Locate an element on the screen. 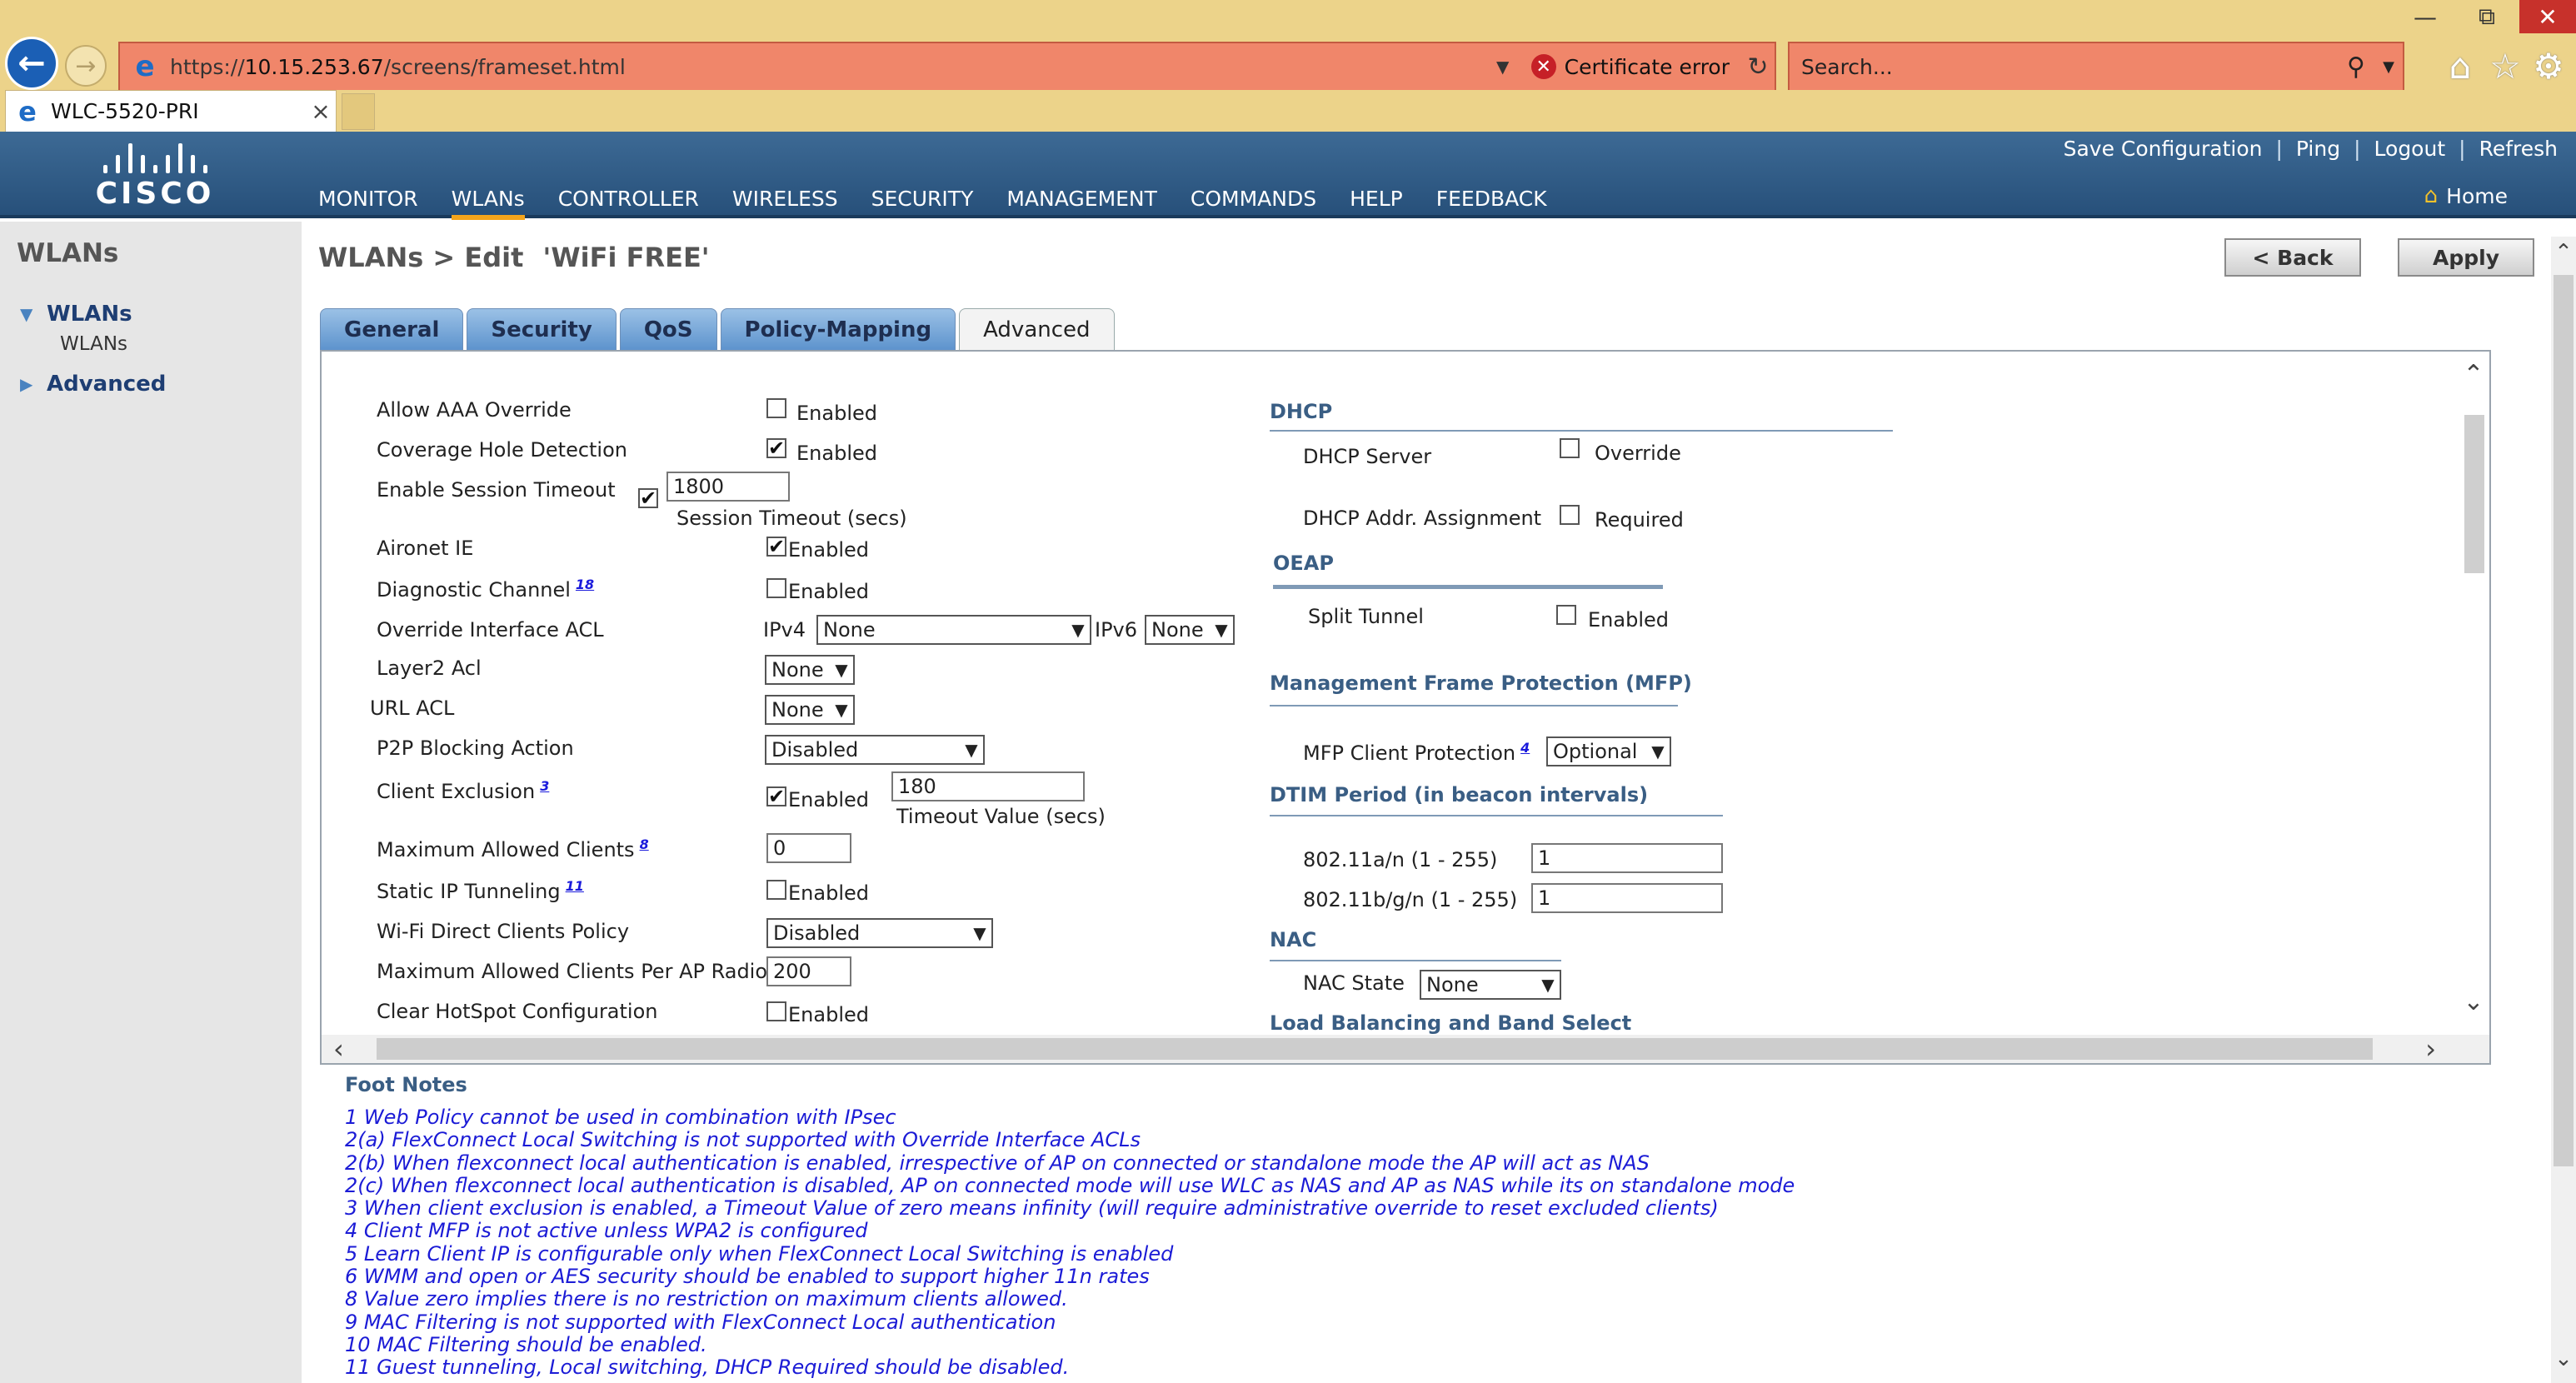 Image resolution: width=2576 pixels, height=1383 pixels. client-exclusion-timeout-input: 180 is located at coordinates (988, 786).